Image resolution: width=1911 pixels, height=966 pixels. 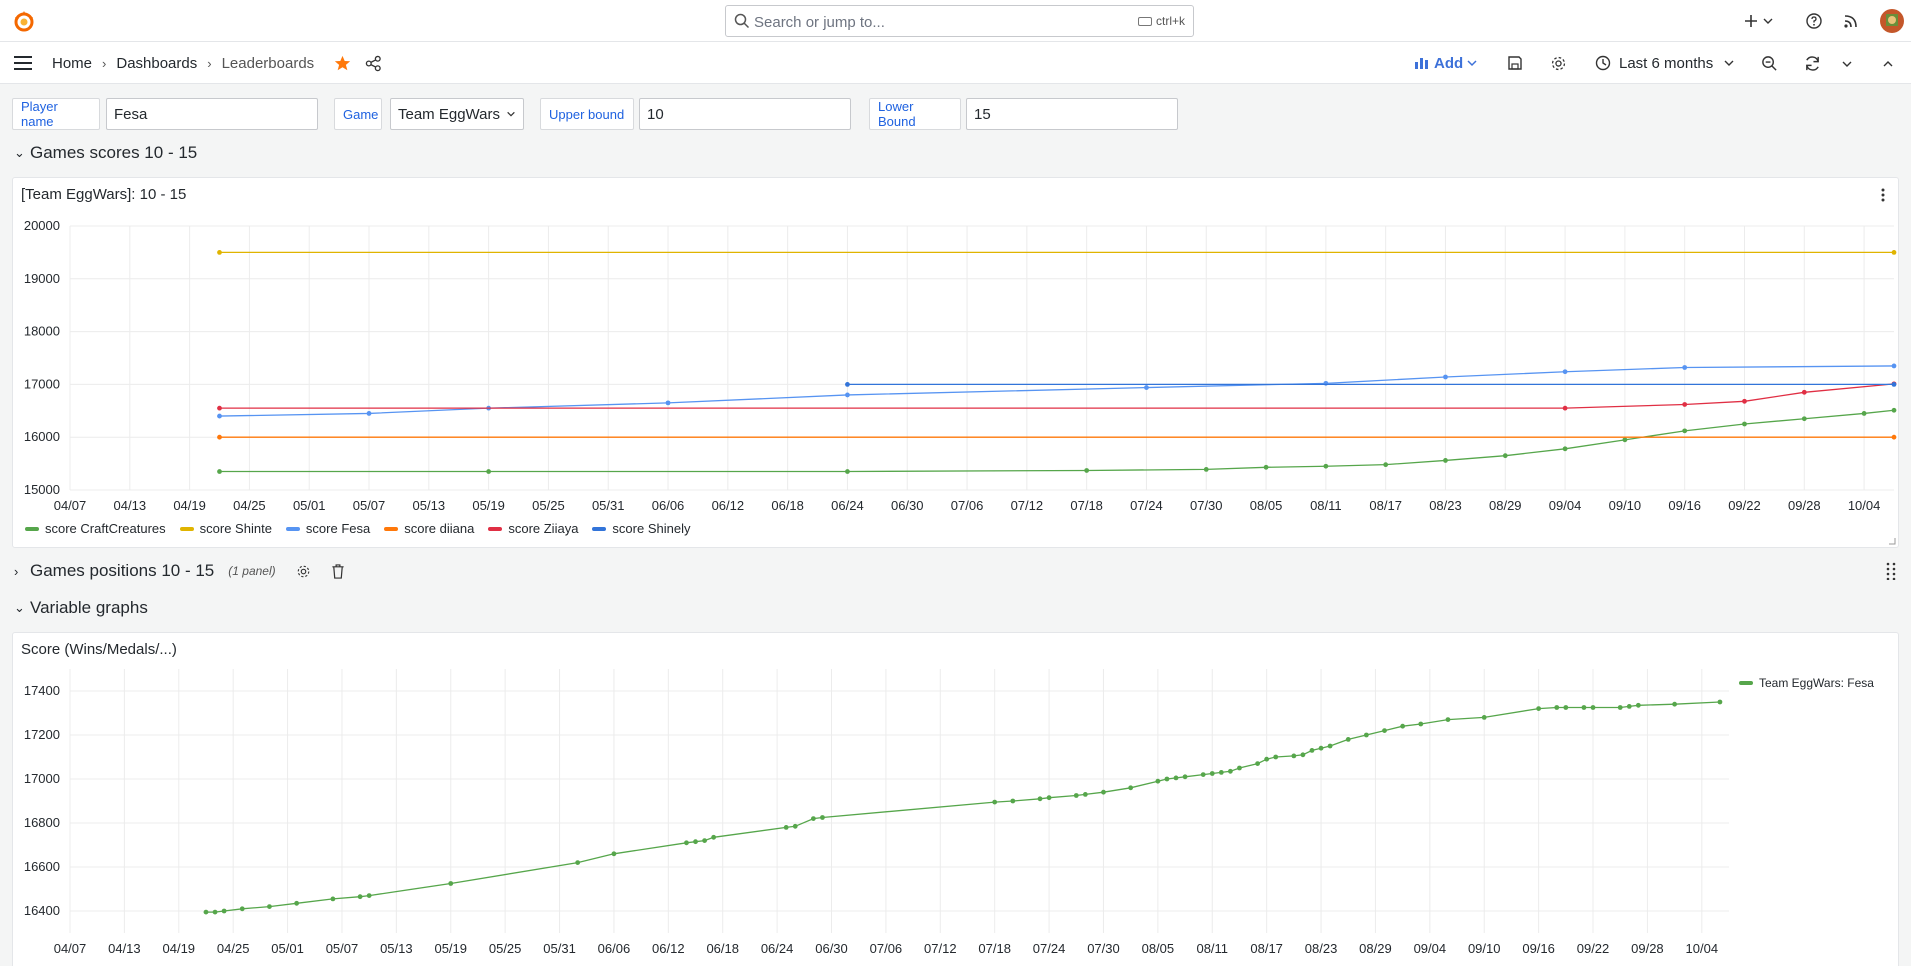 What do you see at coordinates (72, 63) in the screenshot?
I see `breadcrumb-home: Home` at bounding box center [72, 63].